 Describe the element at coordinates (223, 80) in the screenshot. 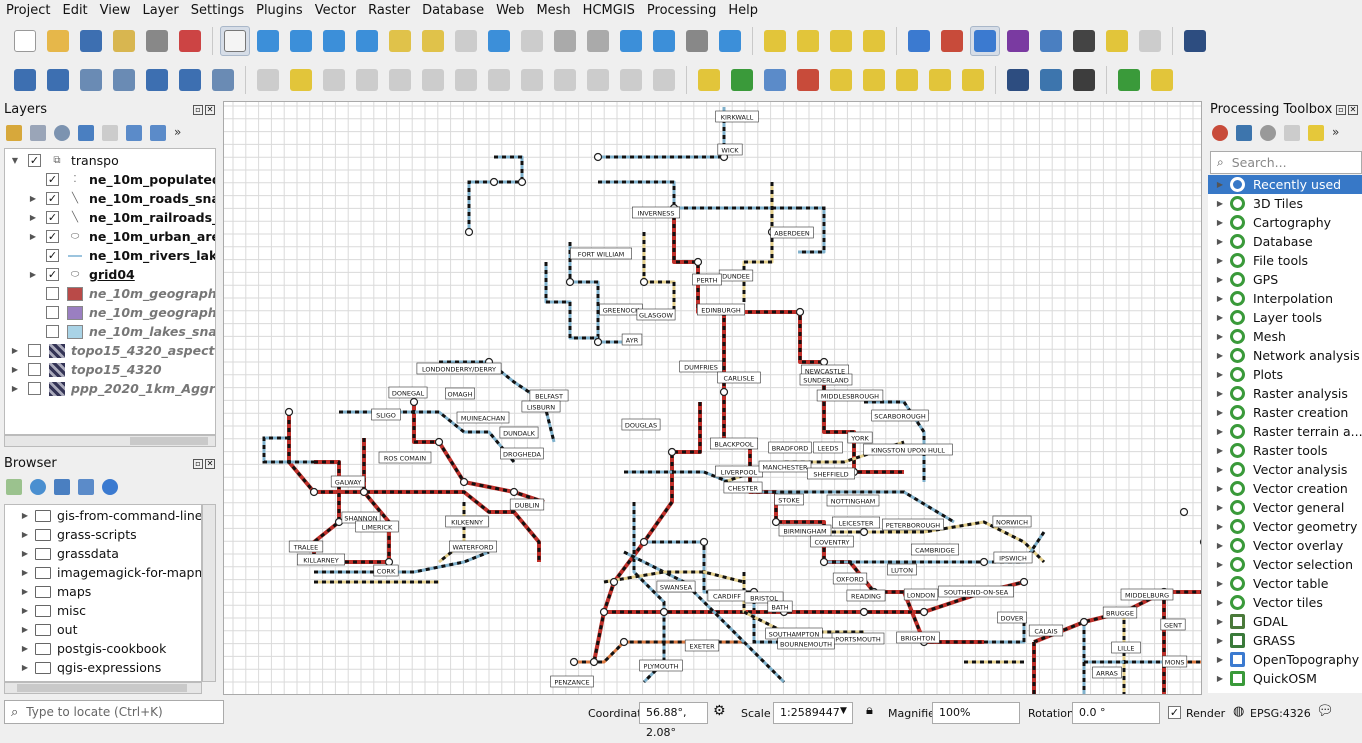

I see `new-mesh-button` at that location.